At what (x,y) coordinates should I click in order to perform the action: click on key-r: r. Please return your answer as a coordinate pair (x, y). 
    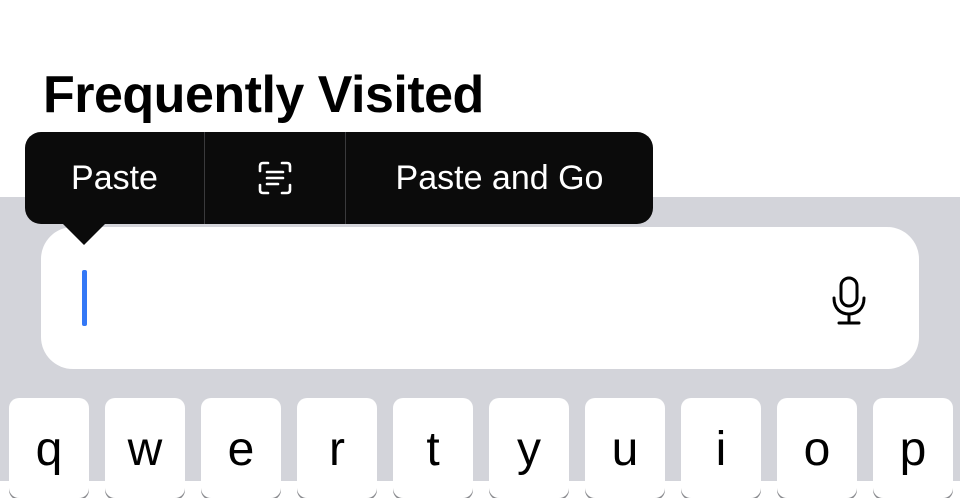
    Looking at the image, I should click on (337, 448).